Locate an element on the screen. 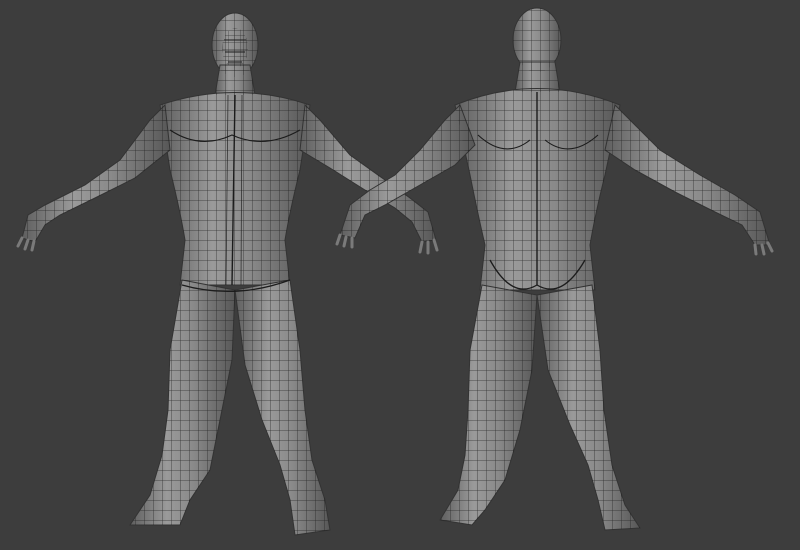 The height and width of the screenshot is (550, 800). front-face-detail is located at coordinates (235, 48).